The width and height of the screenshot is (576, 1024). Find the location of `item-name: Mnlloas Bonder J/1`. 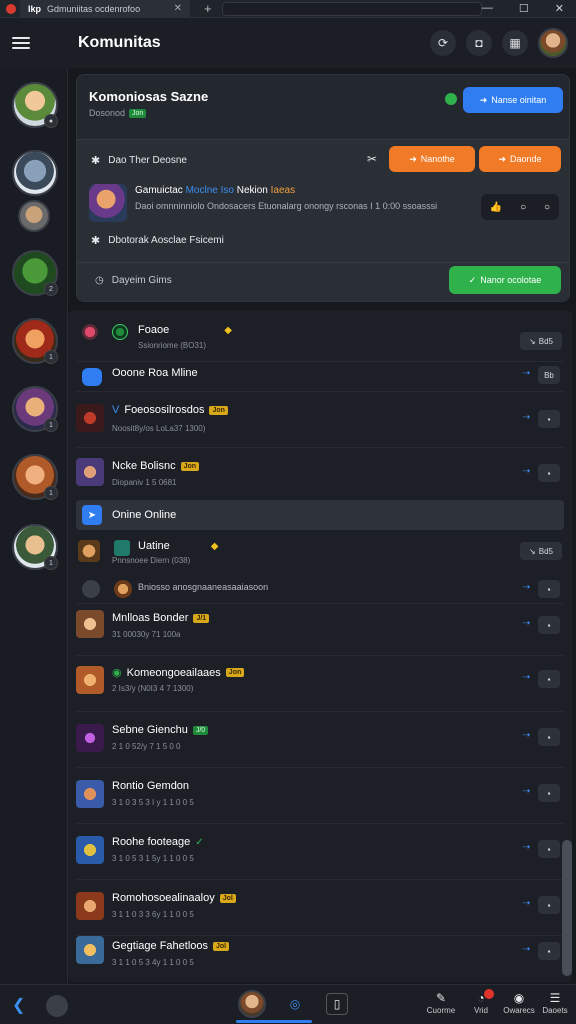

item-name: Mnlloas Bonder J/1 is located at coordinates (161, 618).